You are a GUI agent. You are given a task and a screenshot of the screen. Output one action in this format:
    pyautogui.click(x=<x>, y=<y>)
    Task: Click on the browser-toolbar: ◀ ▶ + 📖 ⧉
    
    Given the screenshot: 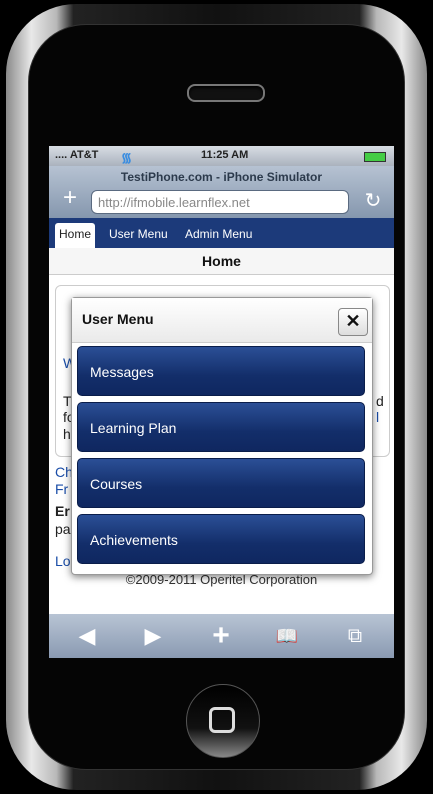 What is the action you would take?
    pyautogui.click(x=221, y=636)
    